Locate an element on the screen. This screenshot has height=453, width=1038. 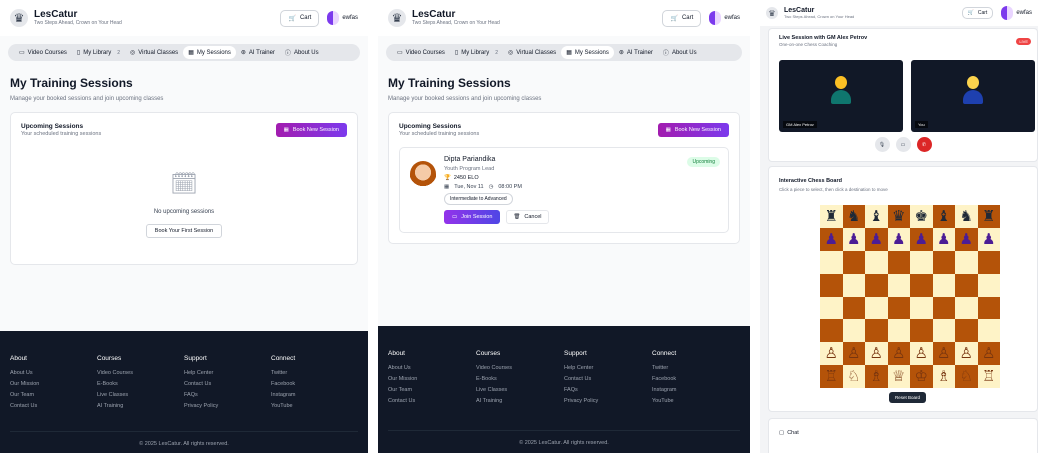
footer-link: AI Training is located at coordinates (520, 401).